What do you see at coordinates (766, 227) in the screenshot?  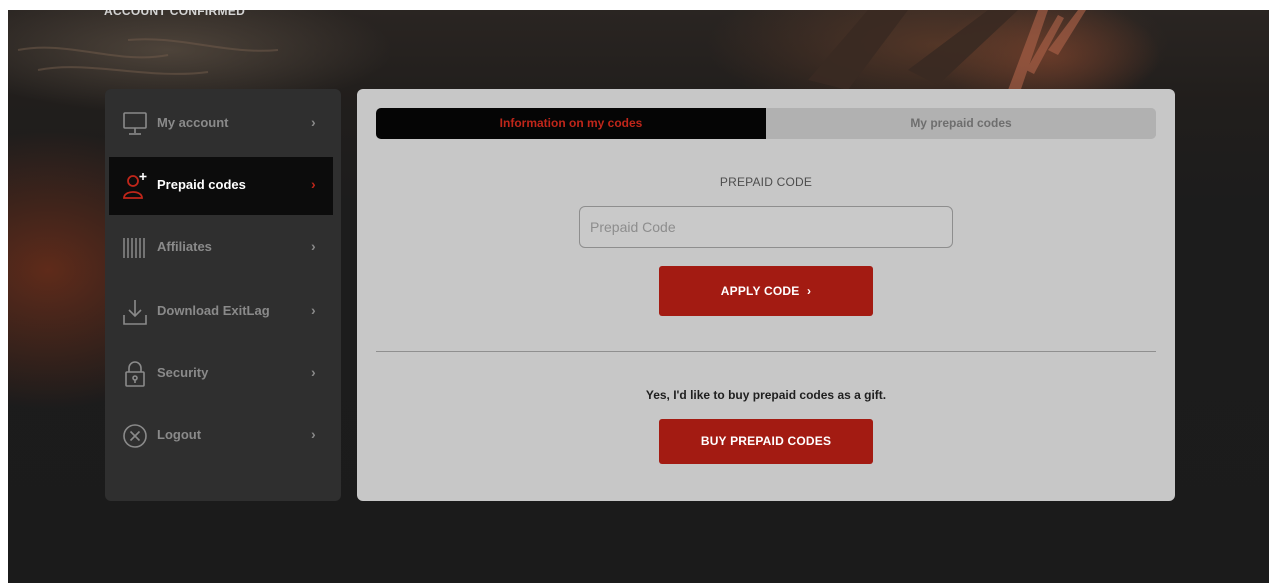 I see `prepaid-code-input` at bounding box center [766, 227].